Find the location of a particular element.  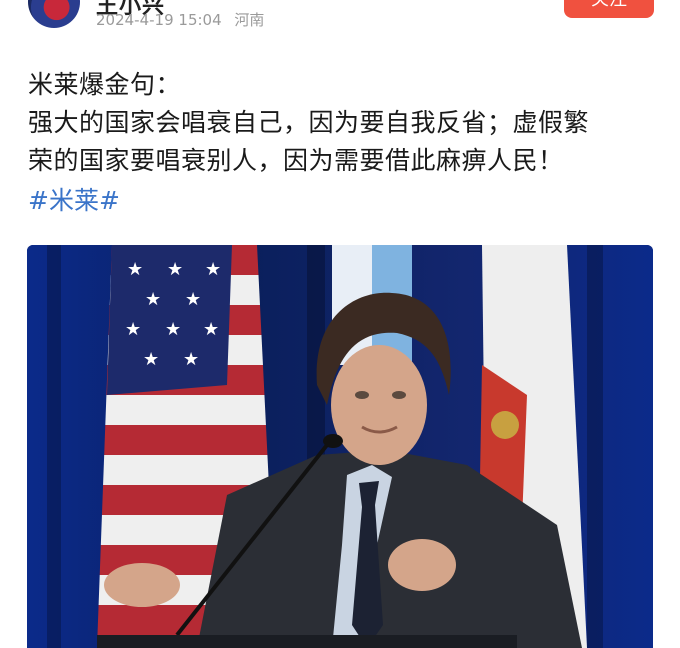

post-location: 河南 is located at coordinates (249, 20).